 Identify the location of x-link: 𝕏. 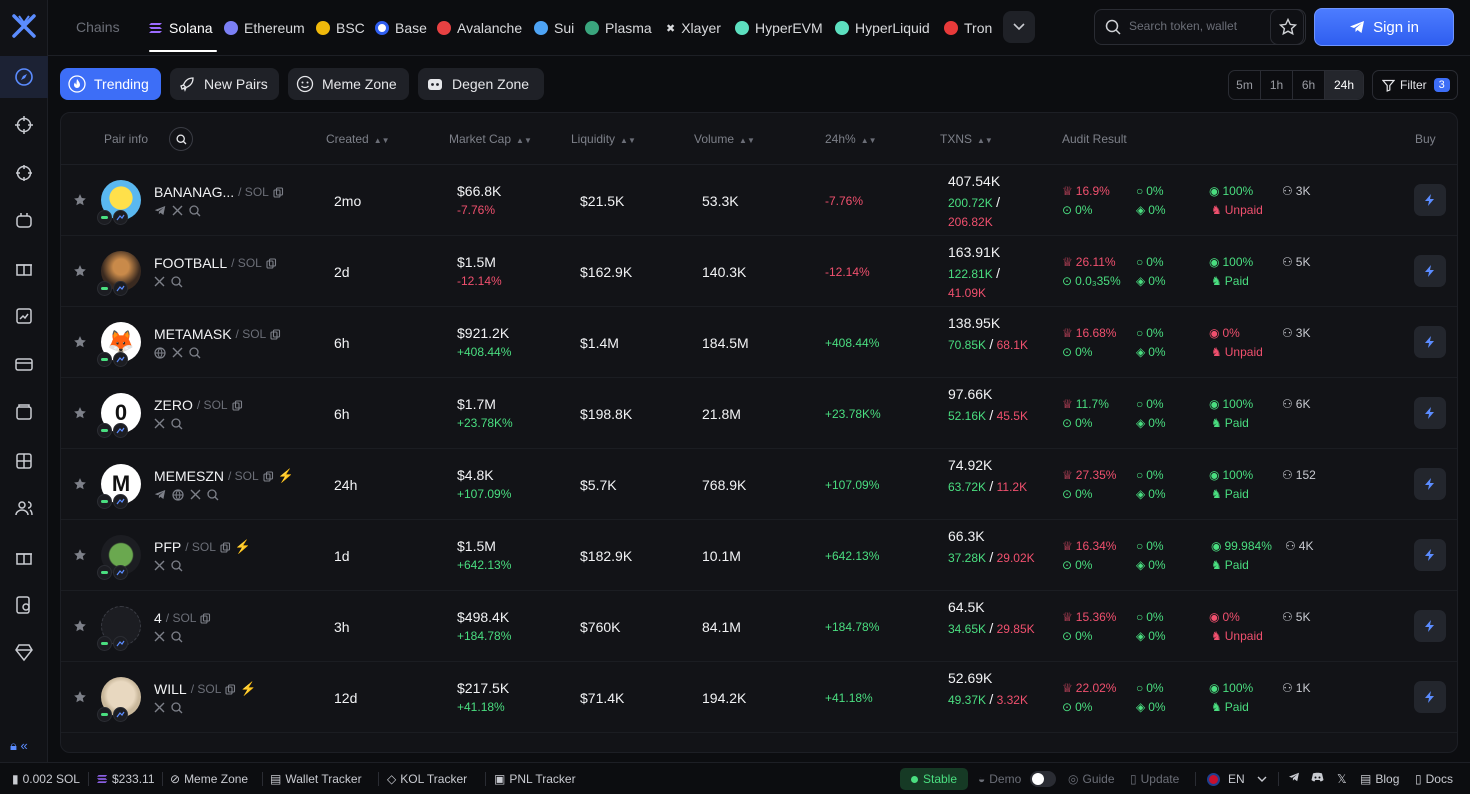
(1342, 779).